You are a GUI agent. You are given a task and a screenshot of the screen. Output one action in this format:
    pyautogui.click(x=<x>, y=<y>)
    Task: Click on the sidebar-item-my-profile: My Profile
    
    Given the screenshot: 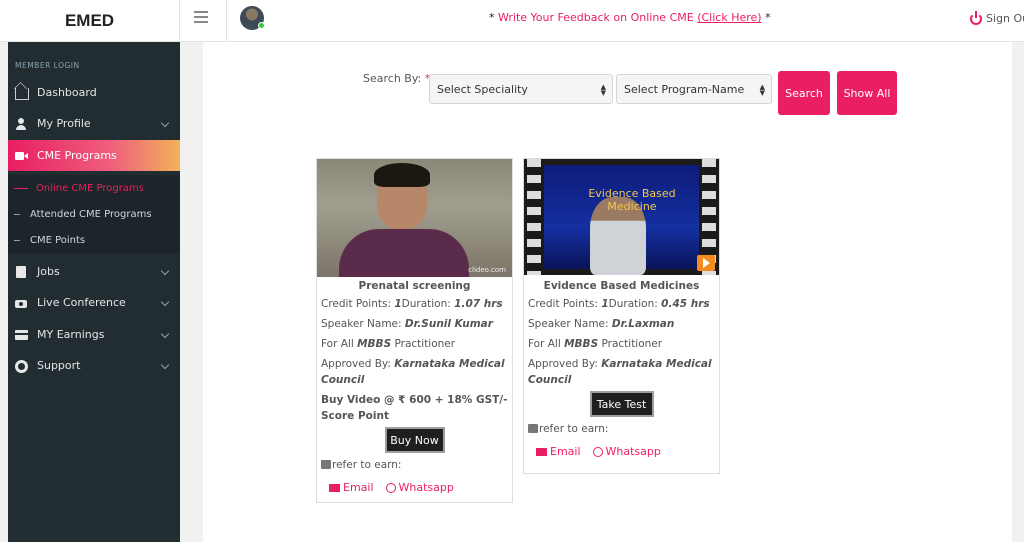 What is the action you would take?
    pyautogui.click(x=94, y=123)
    